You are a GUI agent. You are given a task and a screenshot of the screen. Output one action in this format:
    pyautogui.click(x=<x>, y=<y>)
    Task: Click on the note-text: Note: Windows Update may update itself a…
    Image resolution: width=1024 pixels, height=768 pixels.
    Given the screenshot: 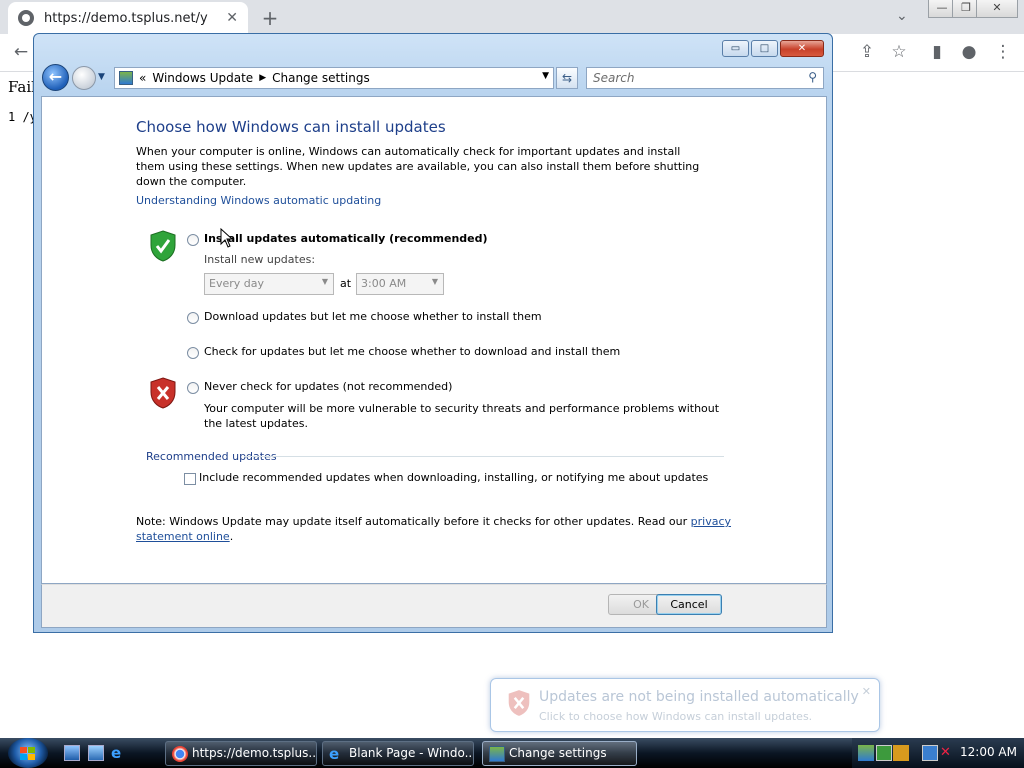 What is the action you would take?
    pyautogui.click(x=413, y=521)
    